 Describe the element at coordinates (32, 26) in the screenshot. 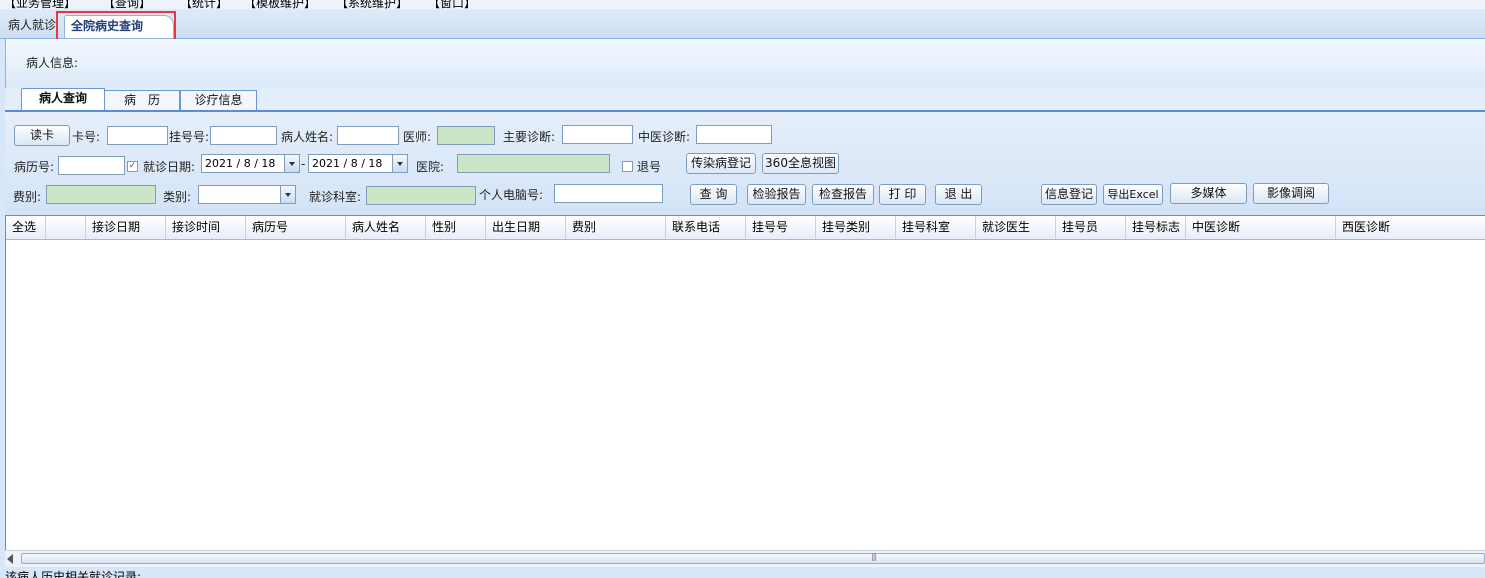

I see `tab-patient-visit: 病人就诊` at that location.